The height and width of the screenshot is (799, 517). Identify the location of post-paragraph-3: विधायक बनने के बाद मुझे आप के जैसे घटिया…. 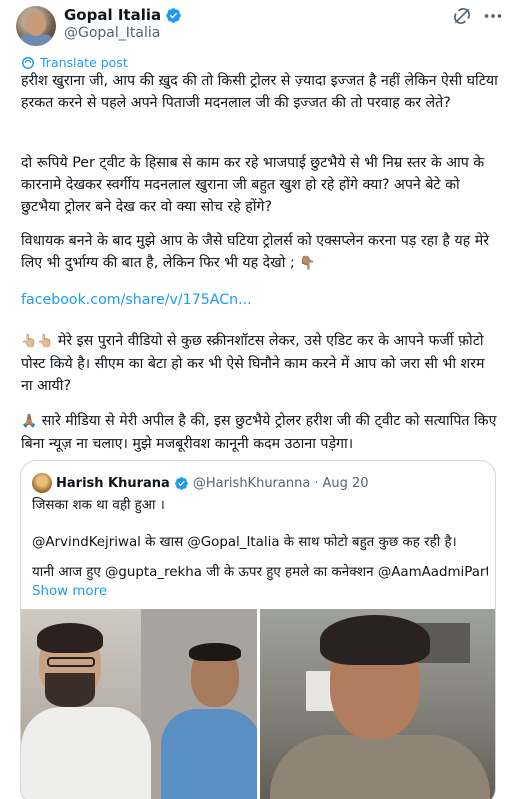
(260, 252).